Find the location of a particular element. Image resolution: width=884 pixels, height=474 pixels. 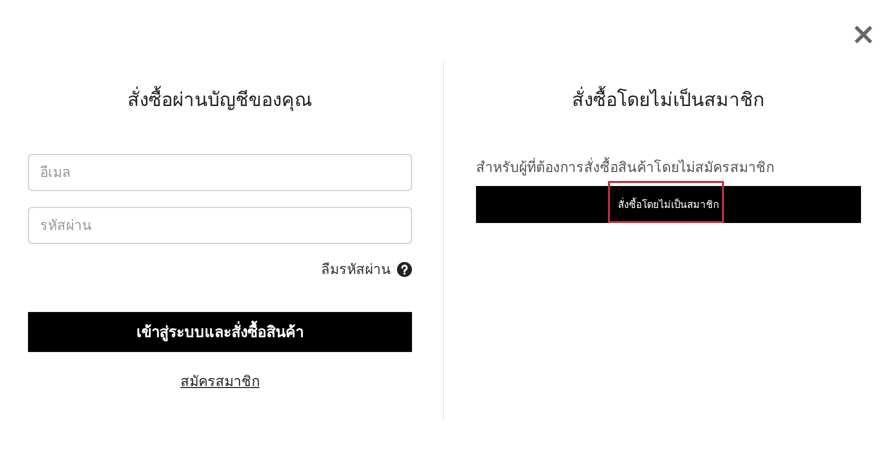

close-button: × is located at coordinates (863, 35).